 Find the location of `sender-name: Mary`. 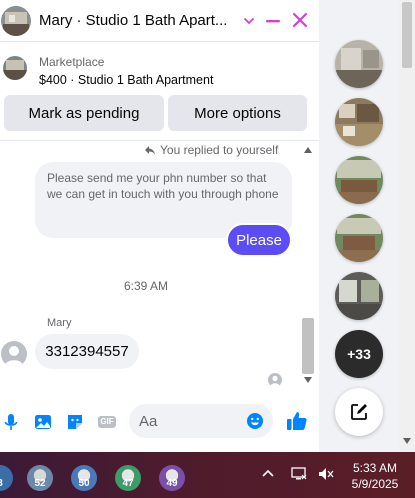

sender-name: Mary is located at coordinates (59, 323).